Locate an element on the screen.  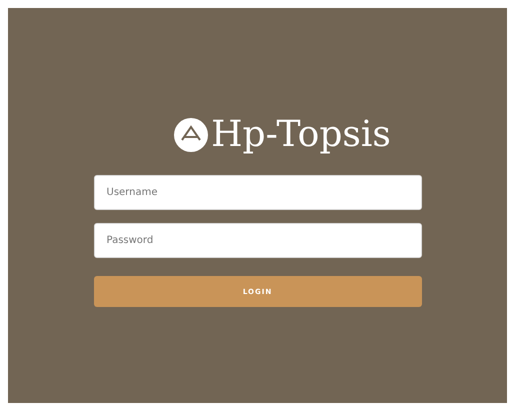
app-title: Hp-Topsis is located at coordinates (301, 135).